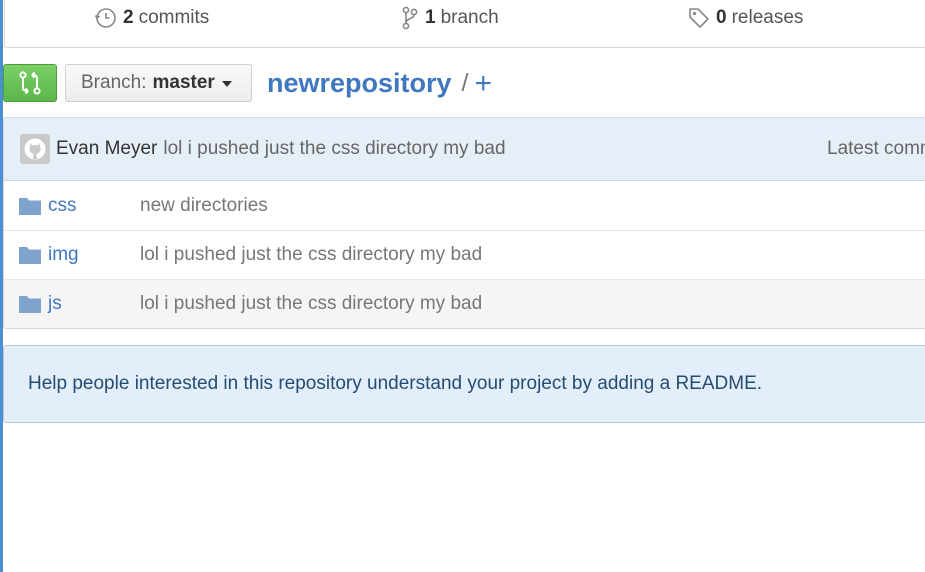 The height and width of the screenshot is (572, 925). I want to click on commits-link: 2 commits, so click(152, 18).